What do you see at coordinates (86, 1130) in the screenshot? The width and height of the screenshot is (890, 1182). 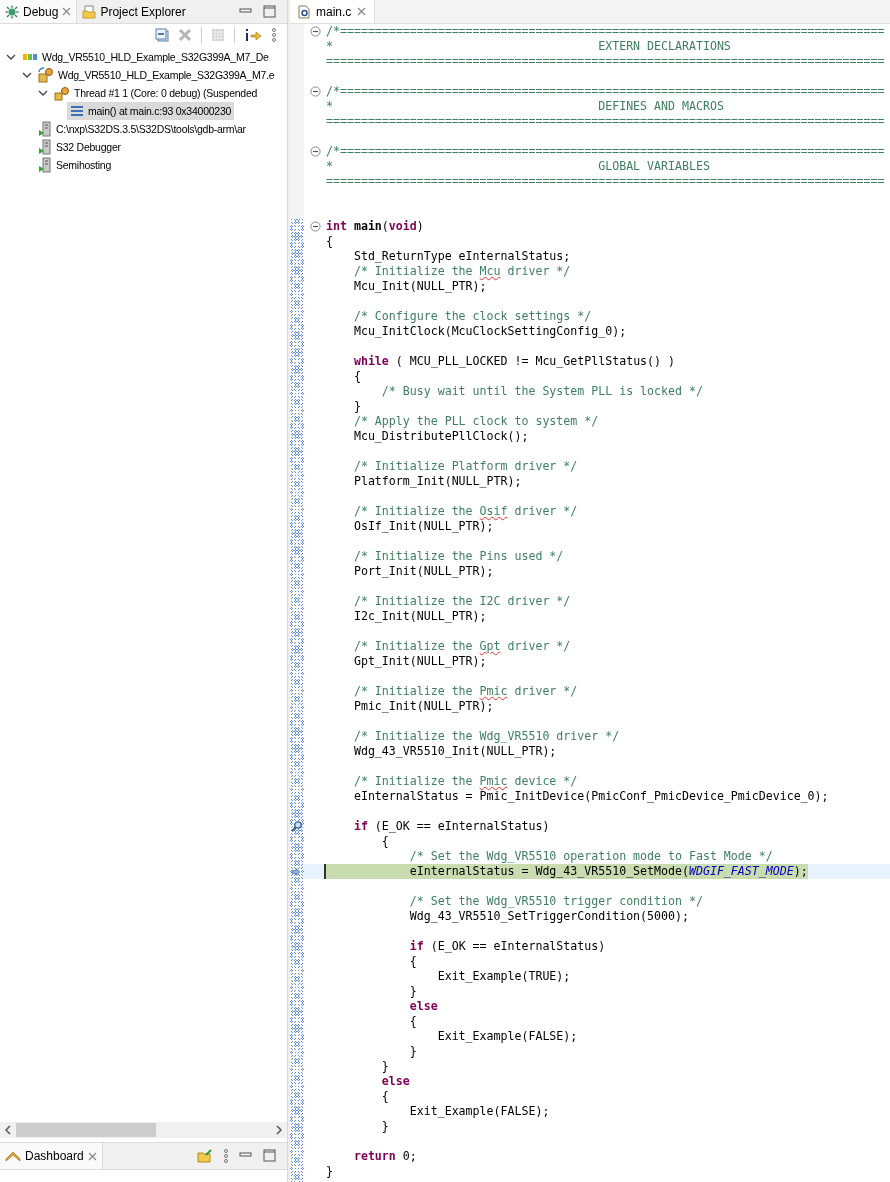 I see `scroll-thumb` at bounding box center [86, 1130].